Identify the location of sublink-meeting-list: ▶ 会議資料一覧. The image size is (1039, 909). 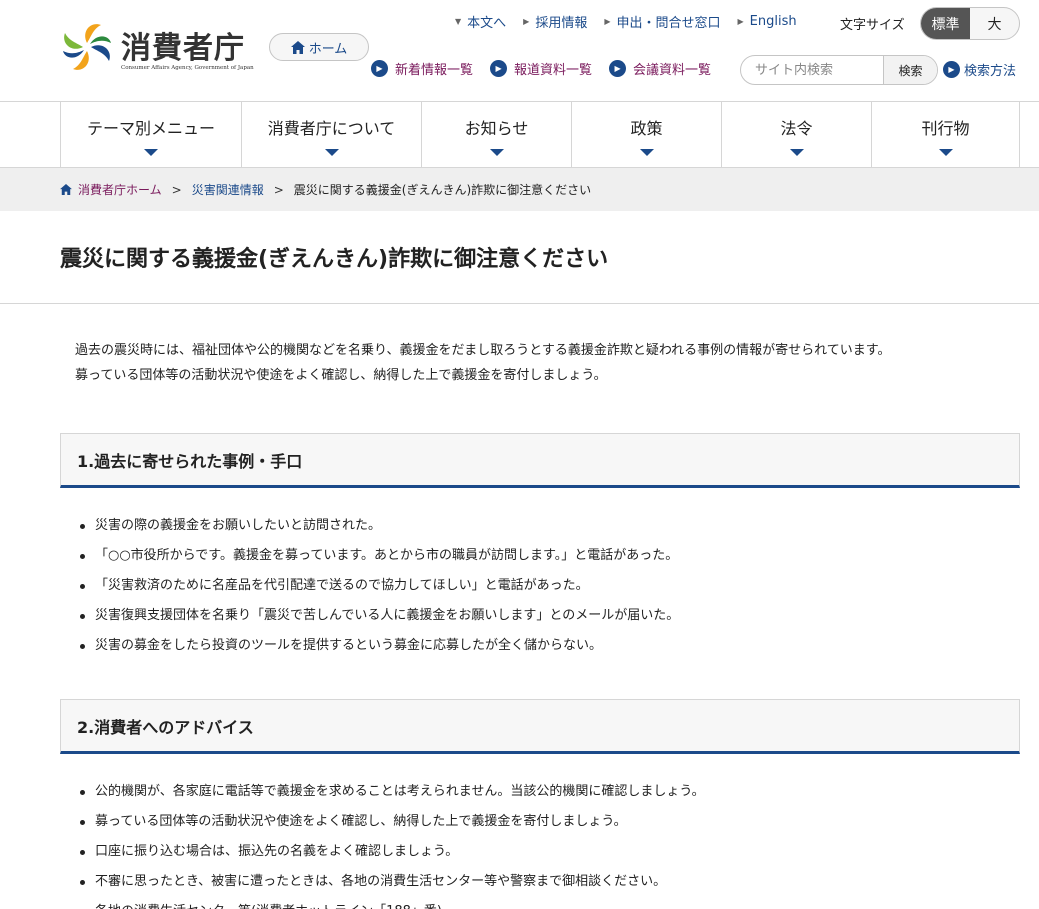
(660, 68).